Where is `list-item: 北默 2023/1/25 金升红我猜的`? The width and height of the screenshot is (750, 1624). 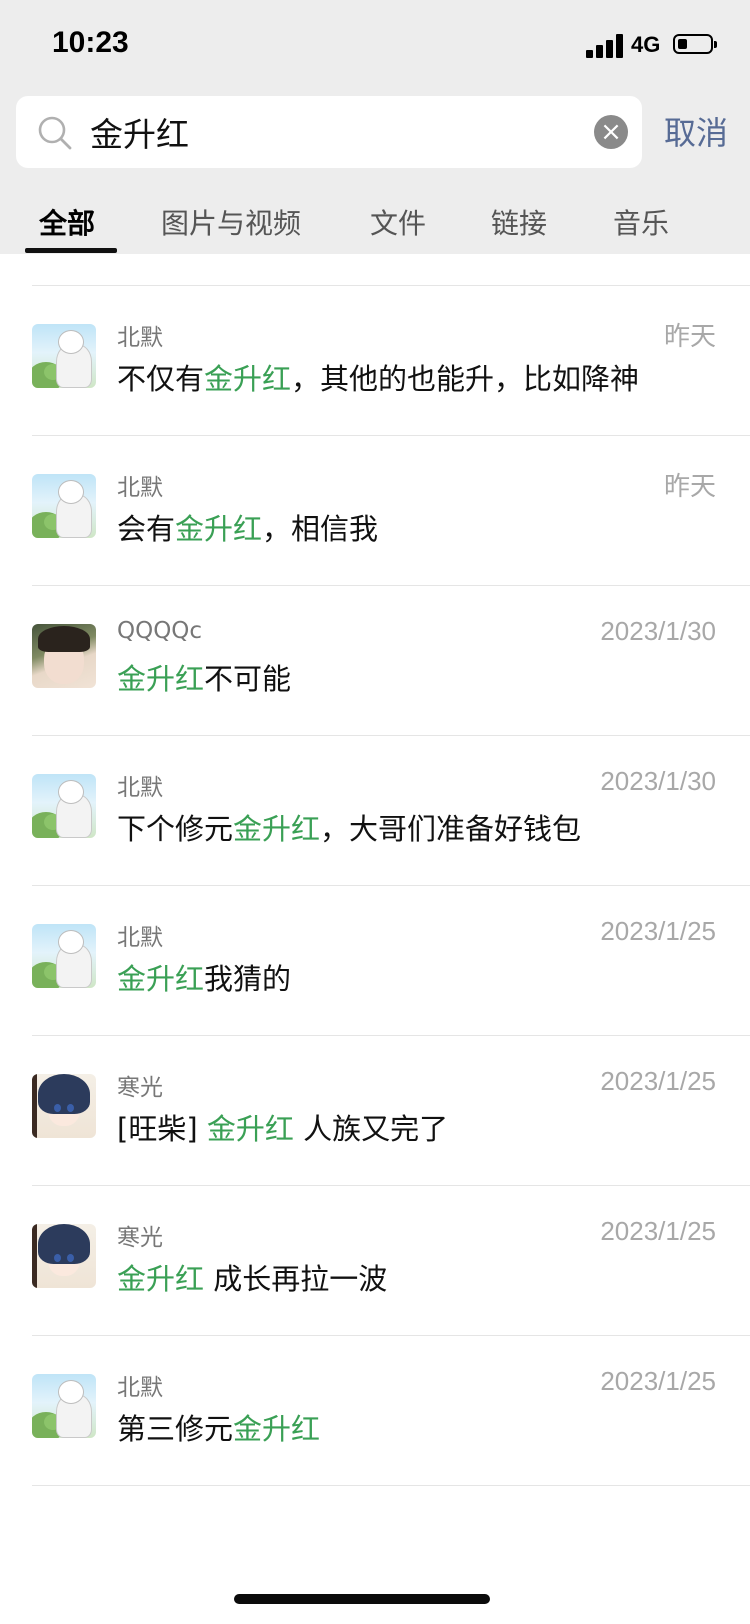 list-item: 北默 2023/1/25 金升红我猜的 is located at coordinates (375, 961).